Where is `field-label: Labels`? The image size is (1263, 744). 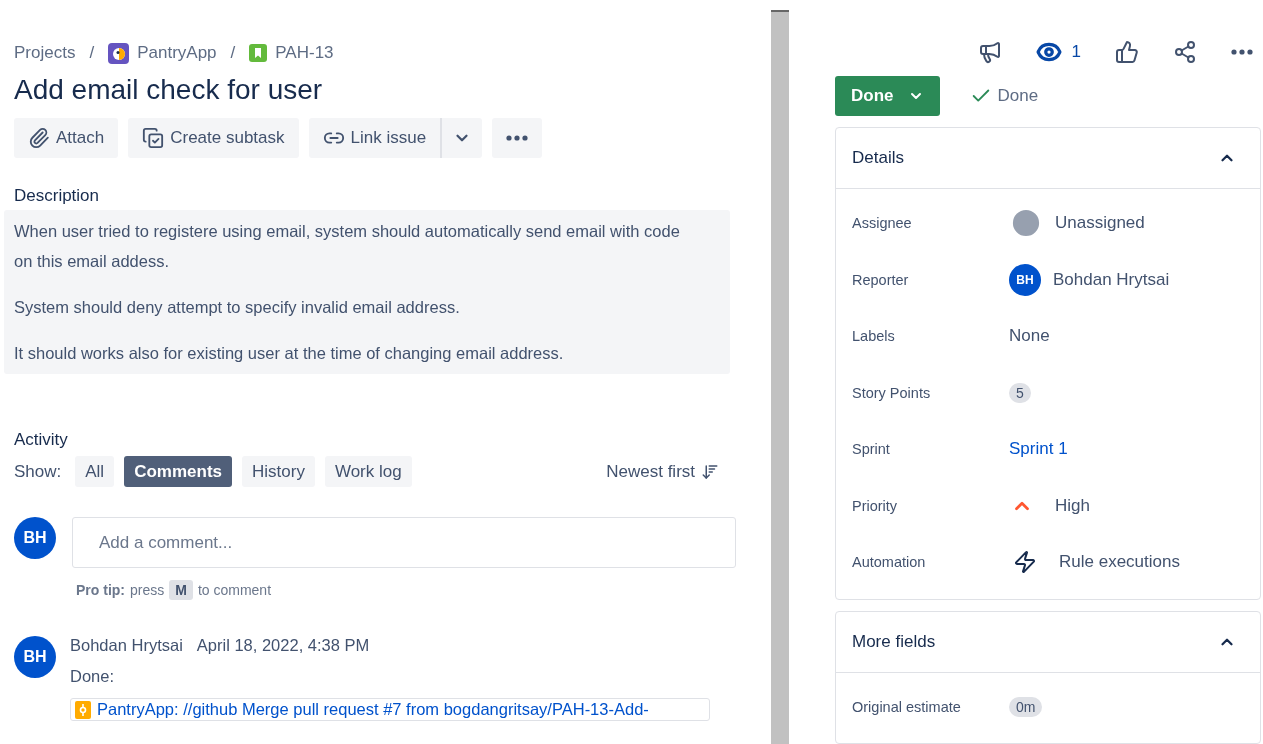
field-label: Labels is located at coordinates (874, 336).